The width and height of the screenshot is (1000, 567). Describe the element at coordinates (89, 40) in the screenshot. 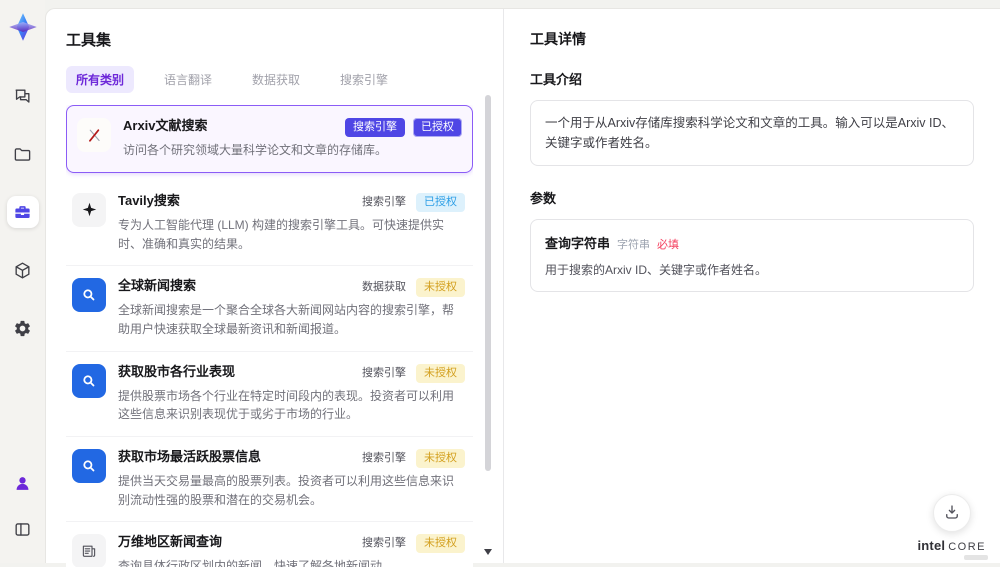

I see `page-title: 工具集` at that location.